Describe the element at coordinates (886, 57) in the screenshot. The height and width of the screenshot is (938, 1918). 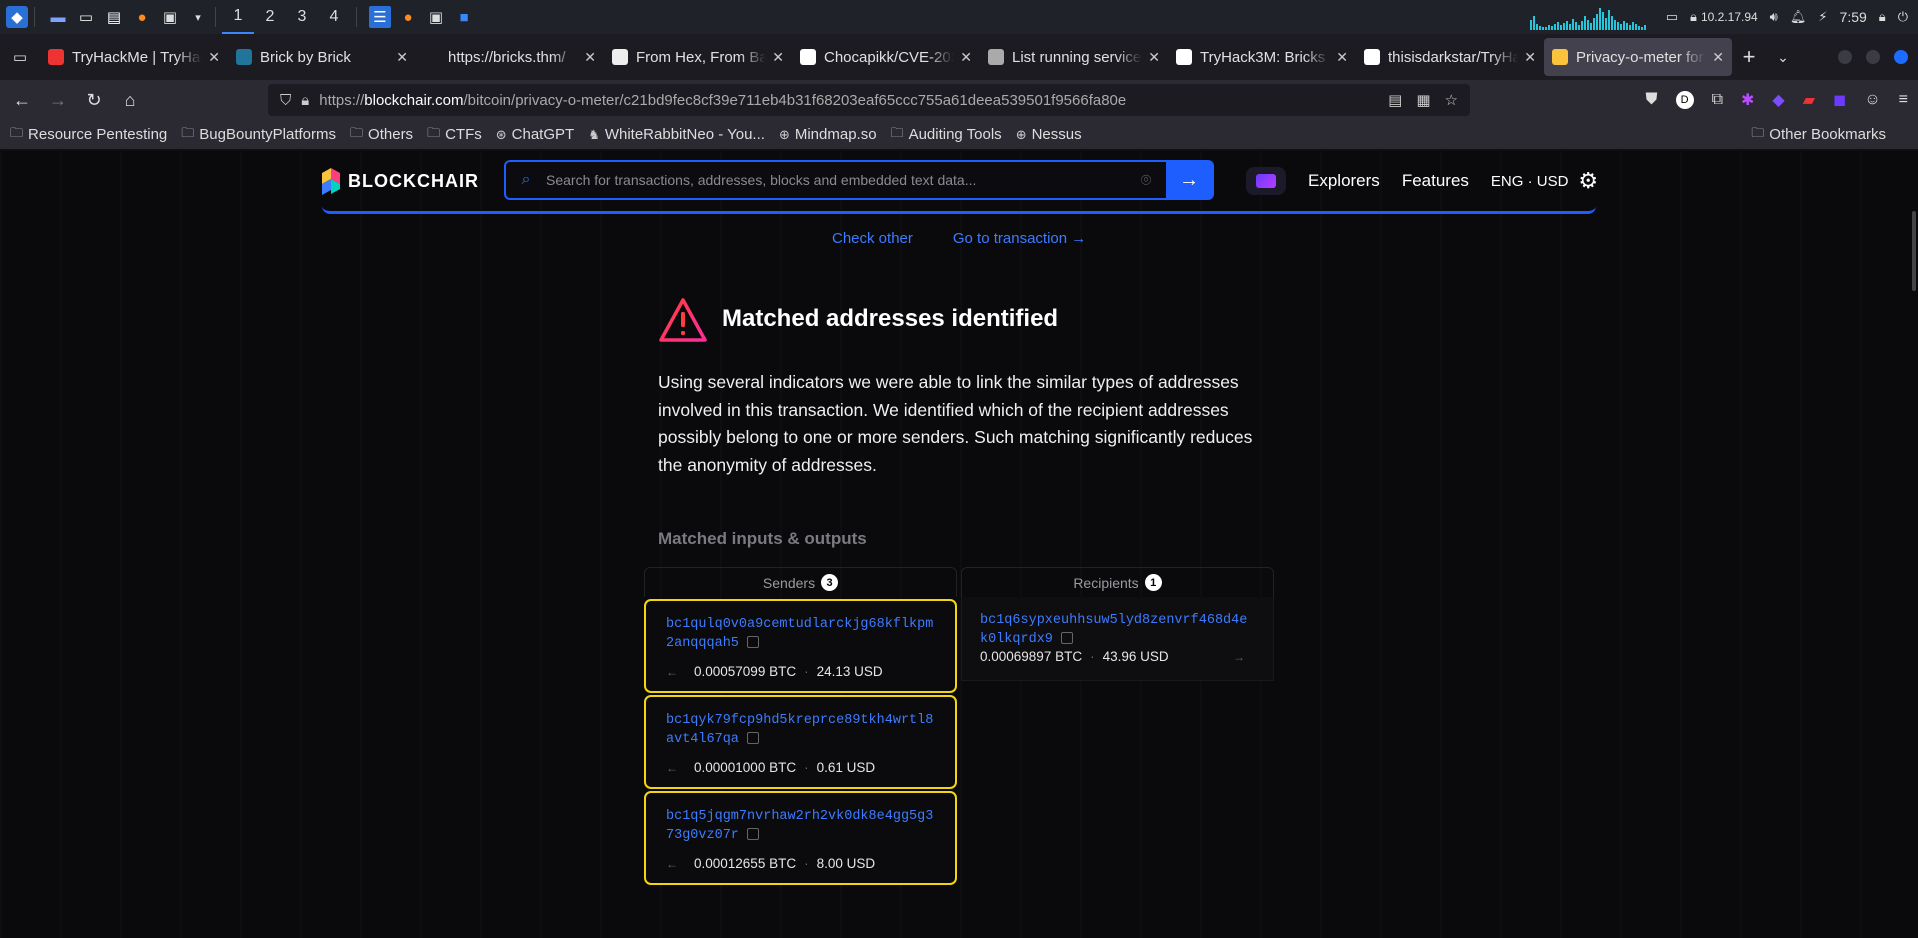
I see `tab-5: Chocapikk/CVE-2024 ✕` at that location.